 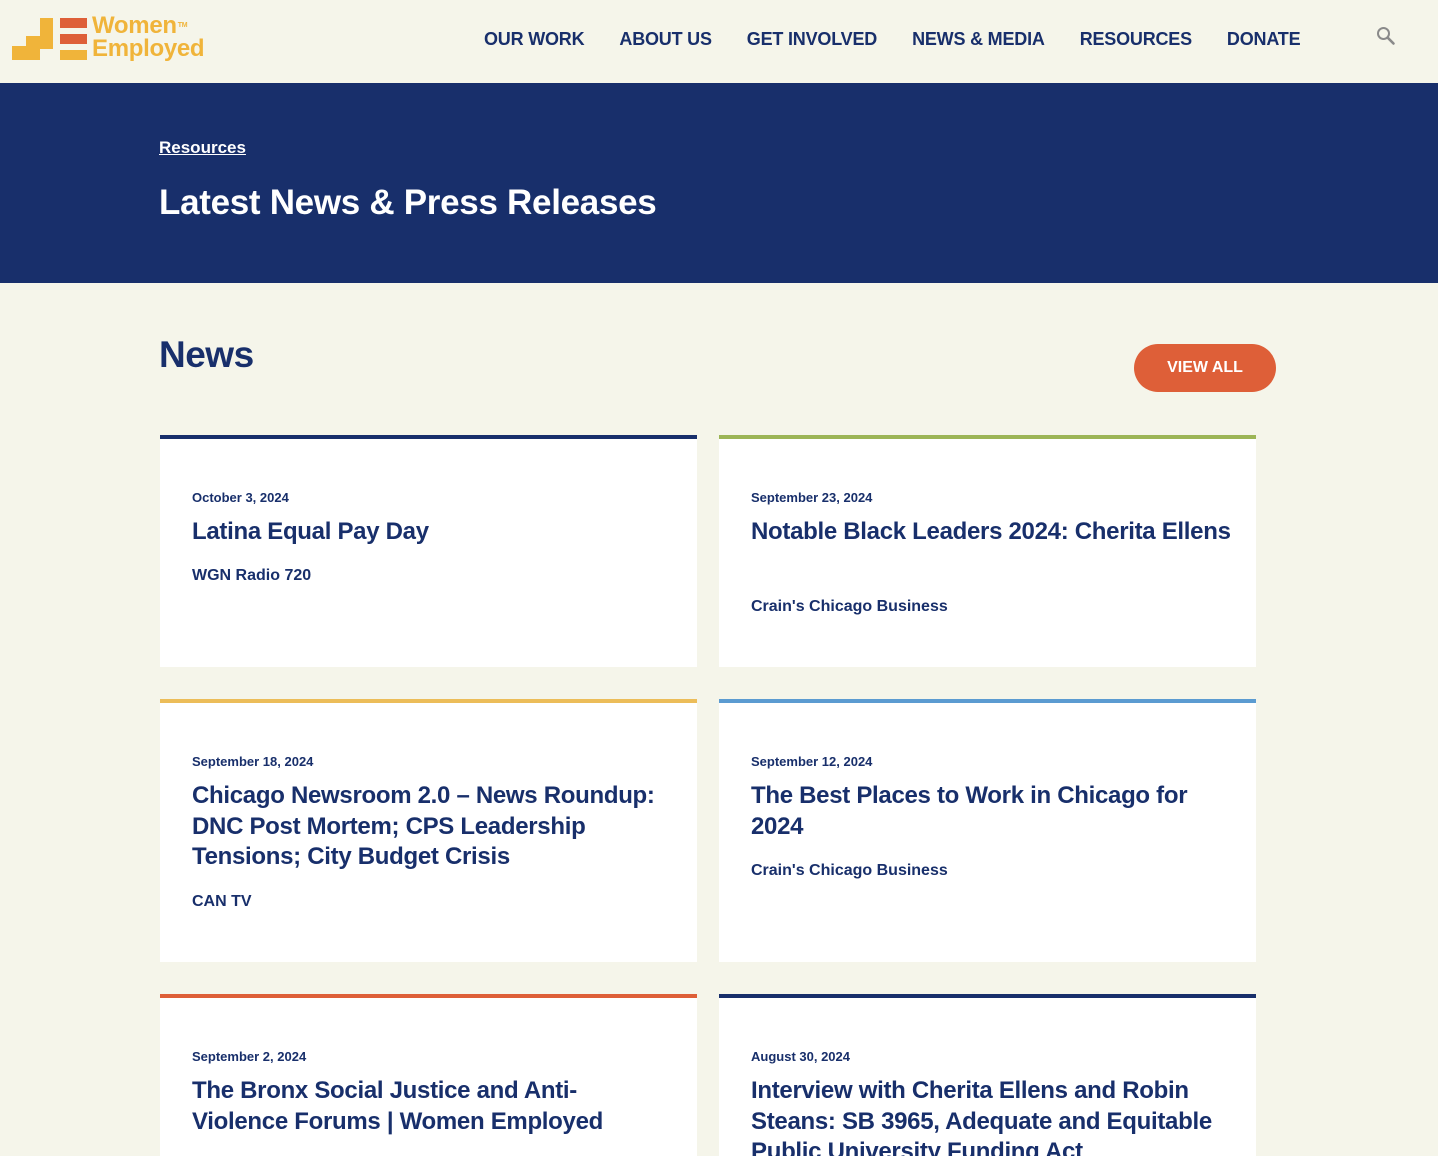 I want to click on nav-our-work: OUR WORK, so click(x=534, y=41).